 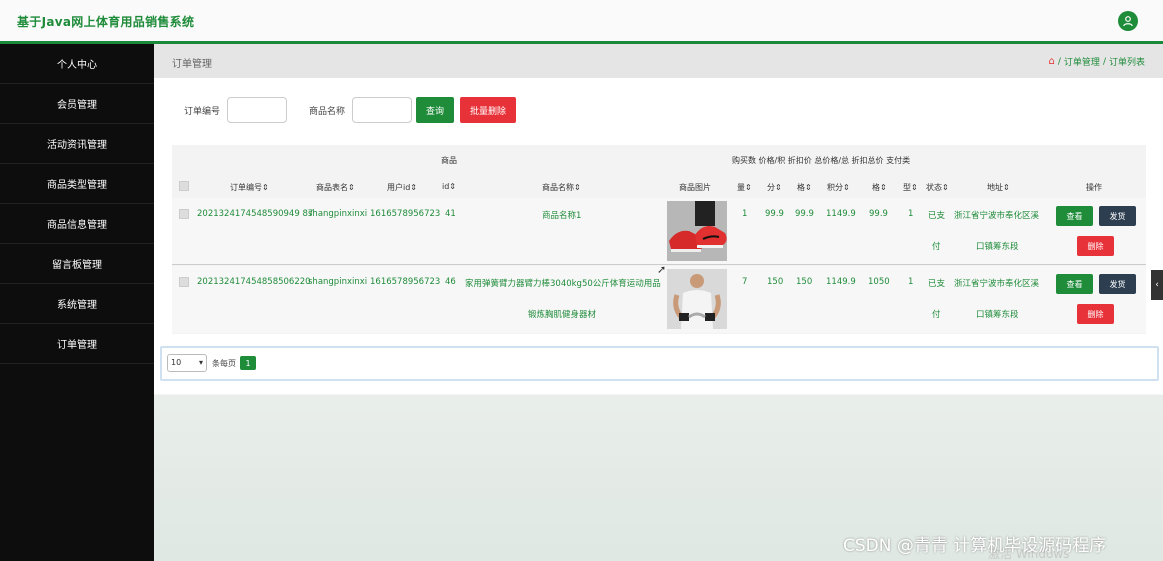 I want to click on col-discount: 格⇕, so click(x=804, y=187).